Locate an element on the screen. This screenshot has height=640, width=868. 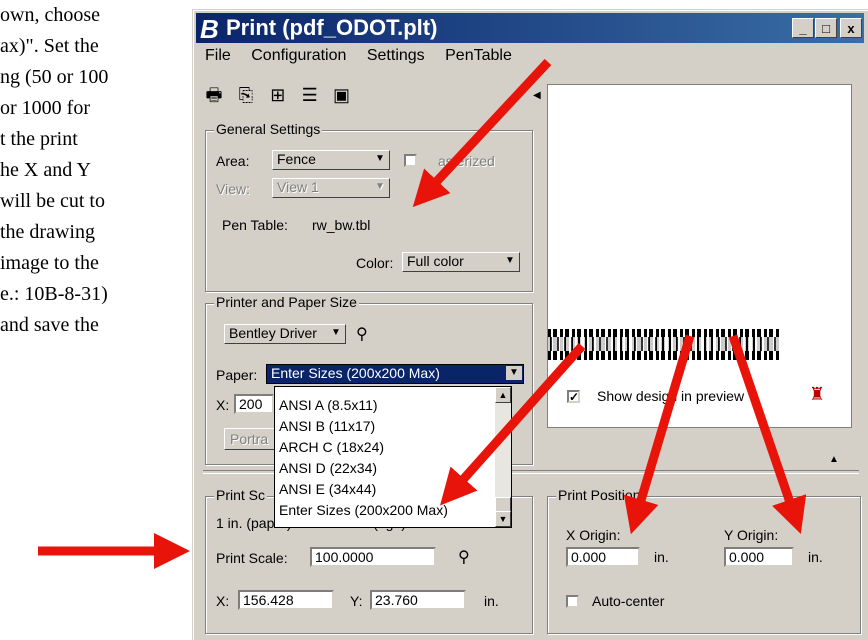
arrow-to-pen-table is located at coordinates (482, 133).